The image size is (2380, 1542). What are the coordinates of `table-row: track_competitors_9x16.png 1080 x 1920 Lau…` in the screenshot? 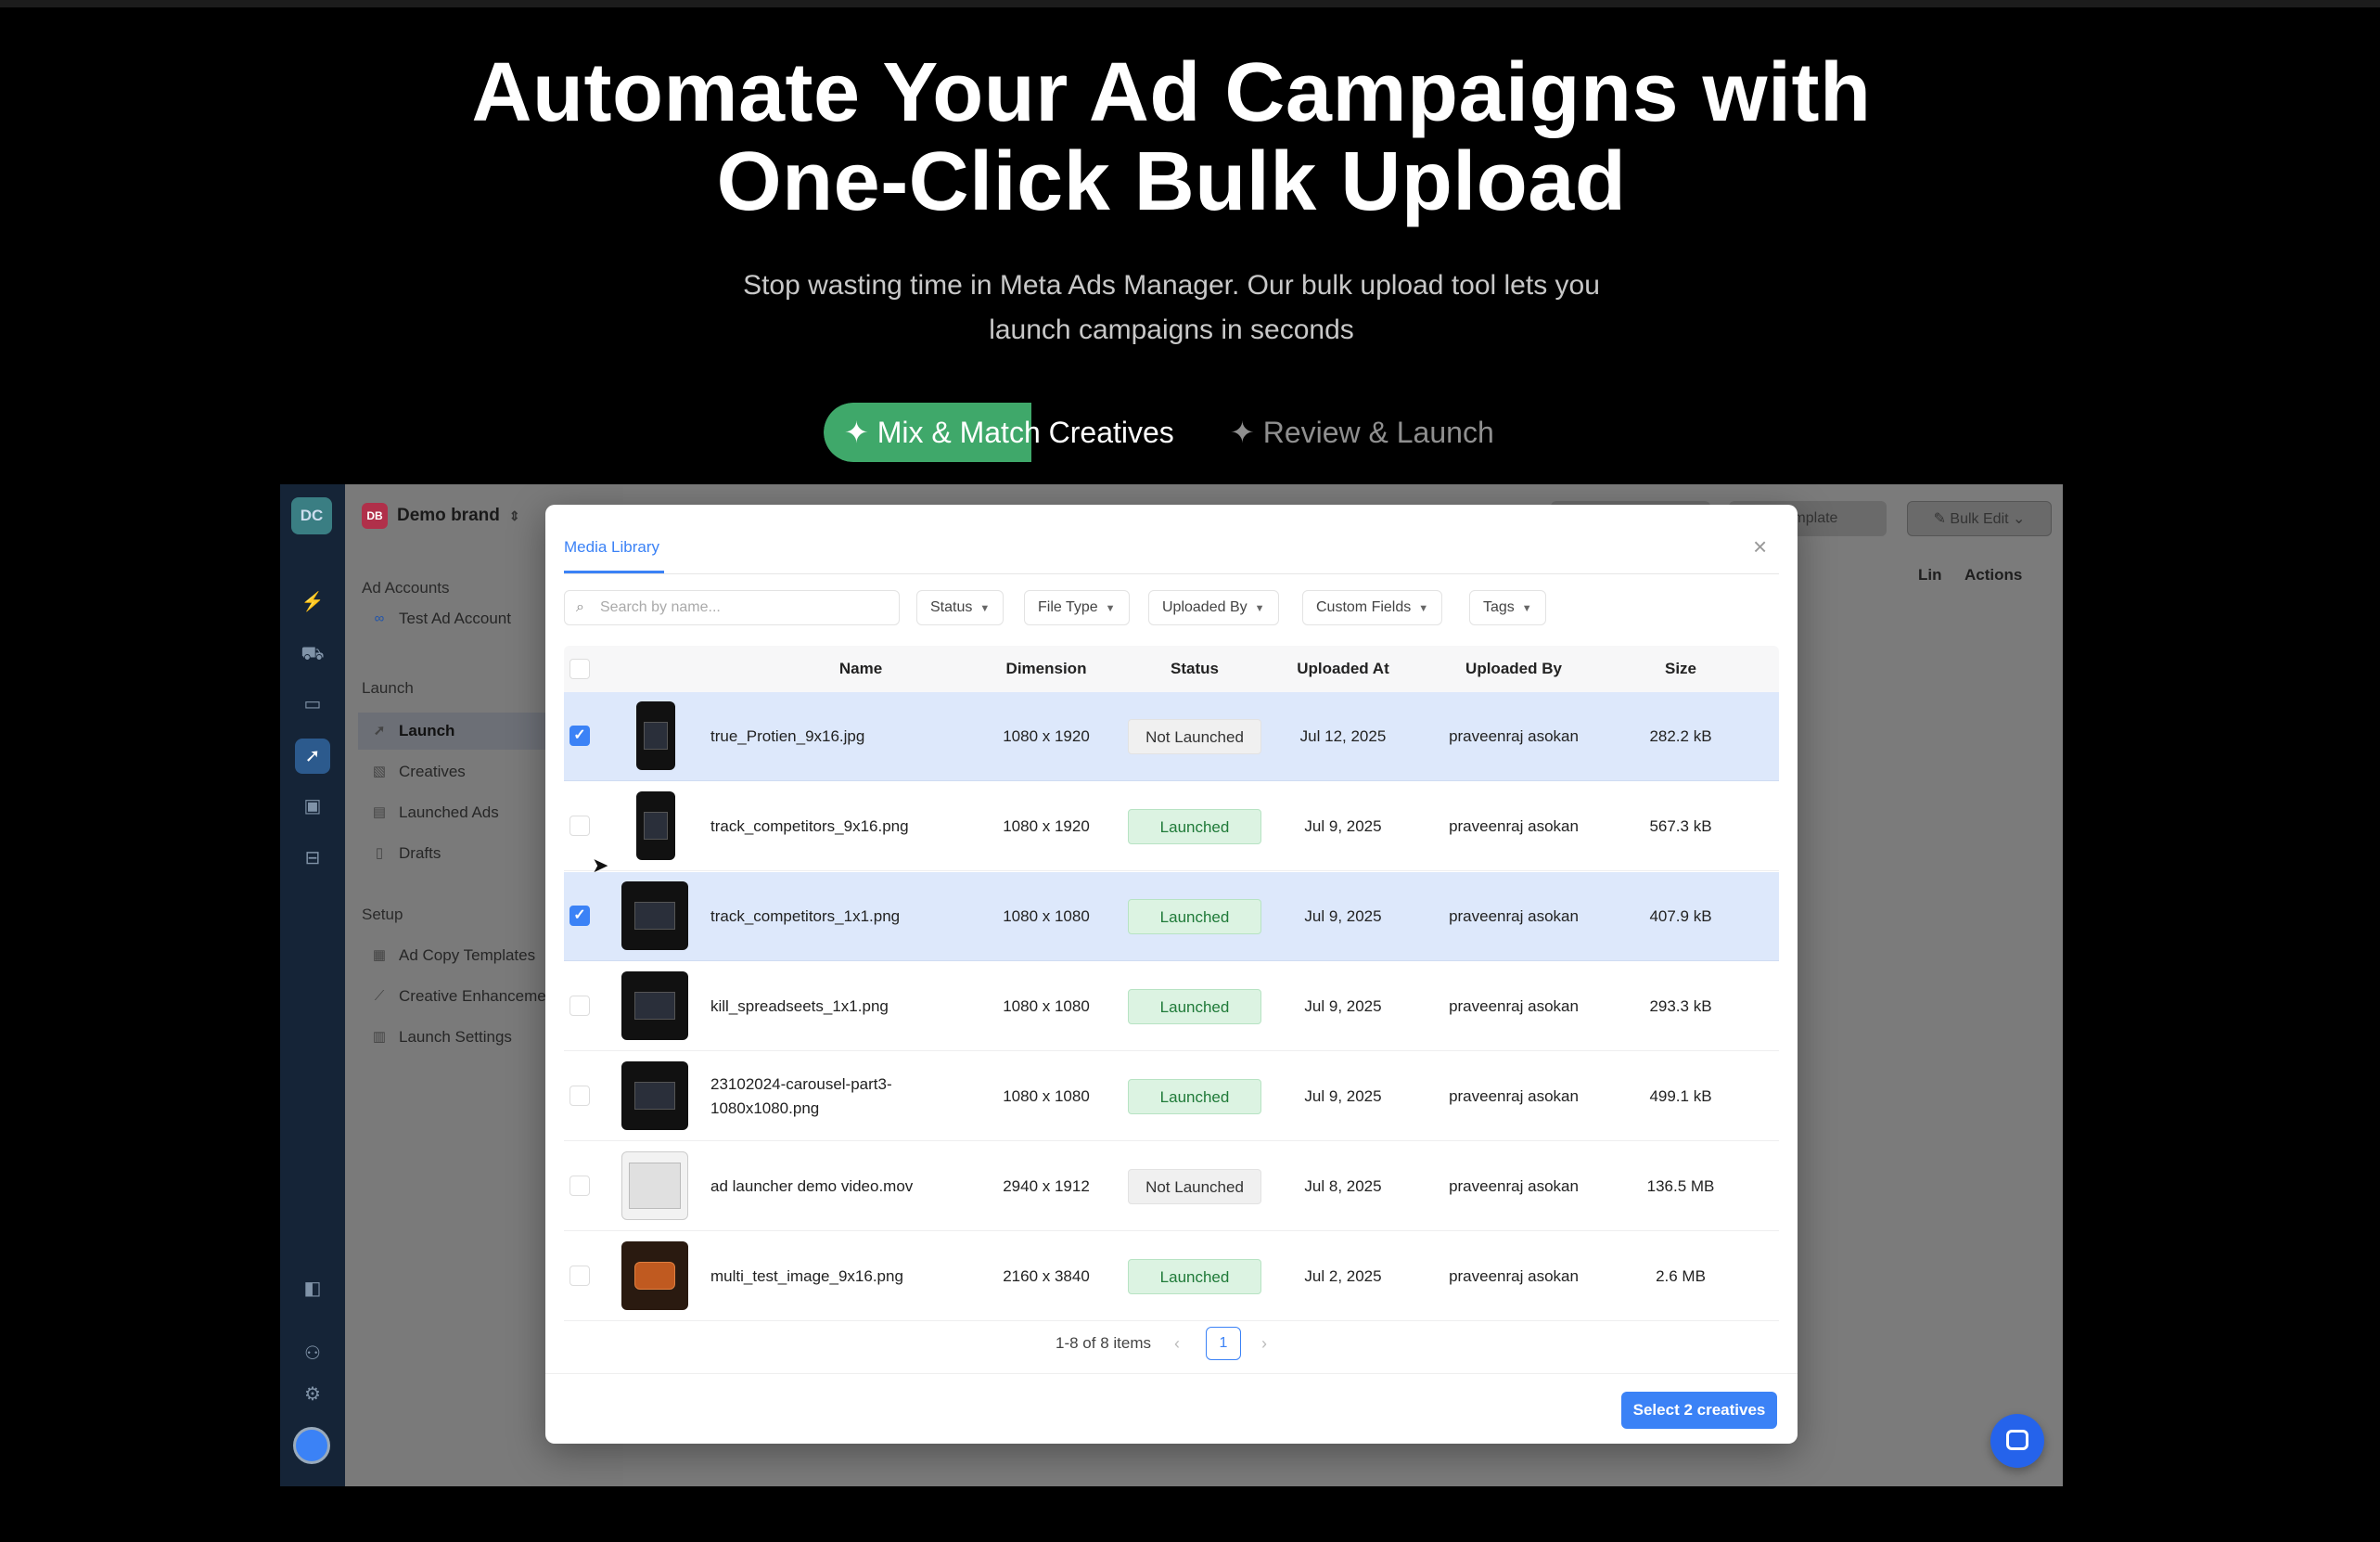 It's located at (1171, 826).